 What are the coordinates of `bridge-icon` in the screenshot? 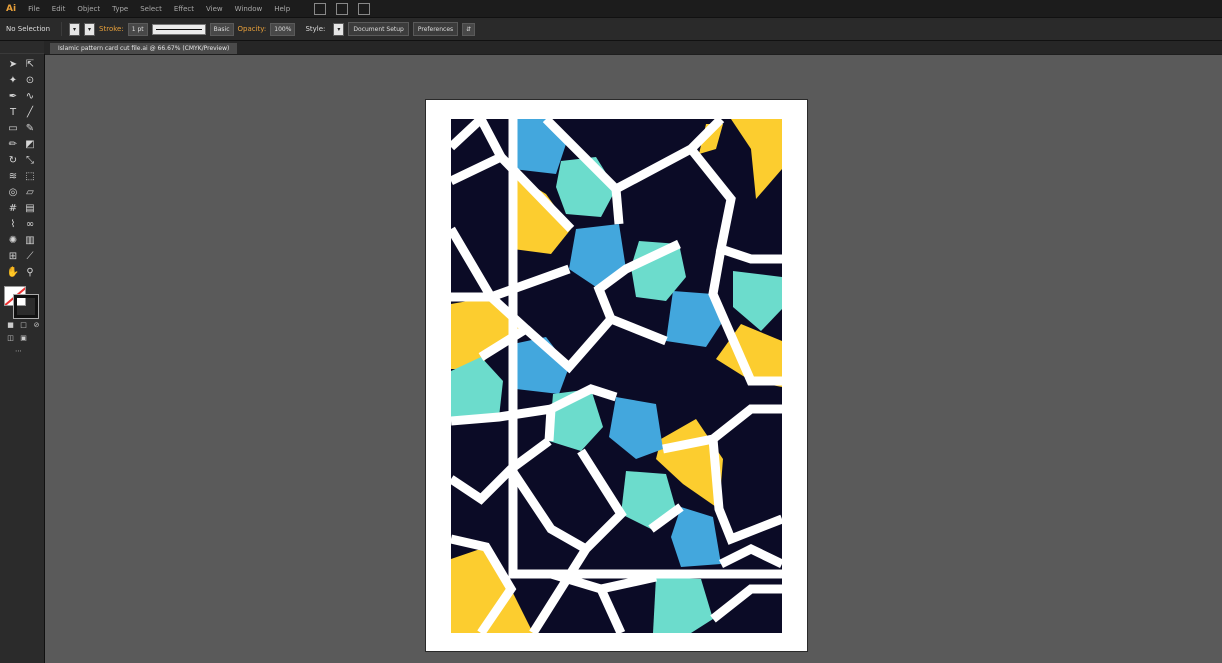 It's located at (320, 8).